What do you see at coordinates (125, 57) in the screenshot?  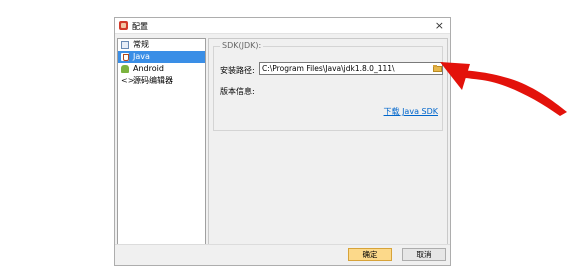 I see `java-icon` at bounding box center [125, 57].